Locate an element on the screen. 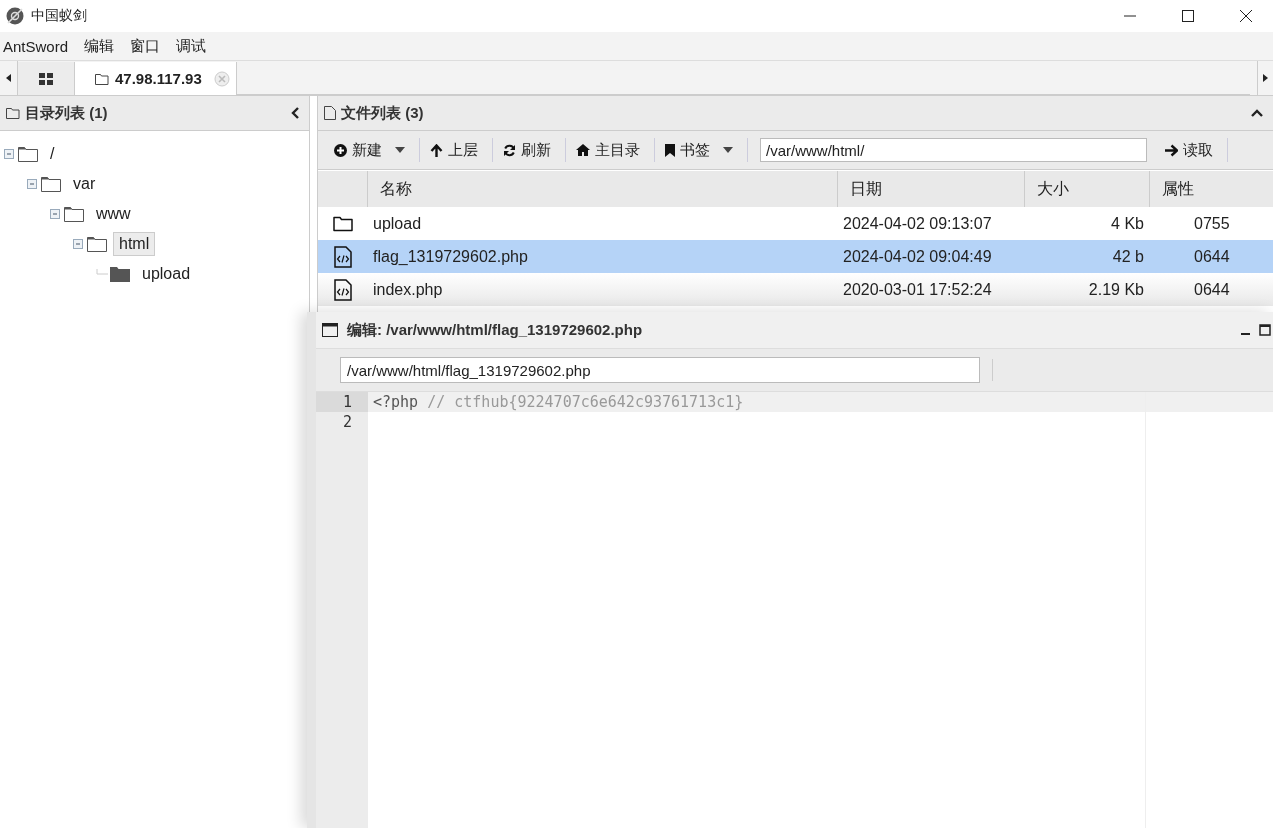 This screenshot has width=1273, height=828. menu-item: AntSword is located at coordinates (38, 46).